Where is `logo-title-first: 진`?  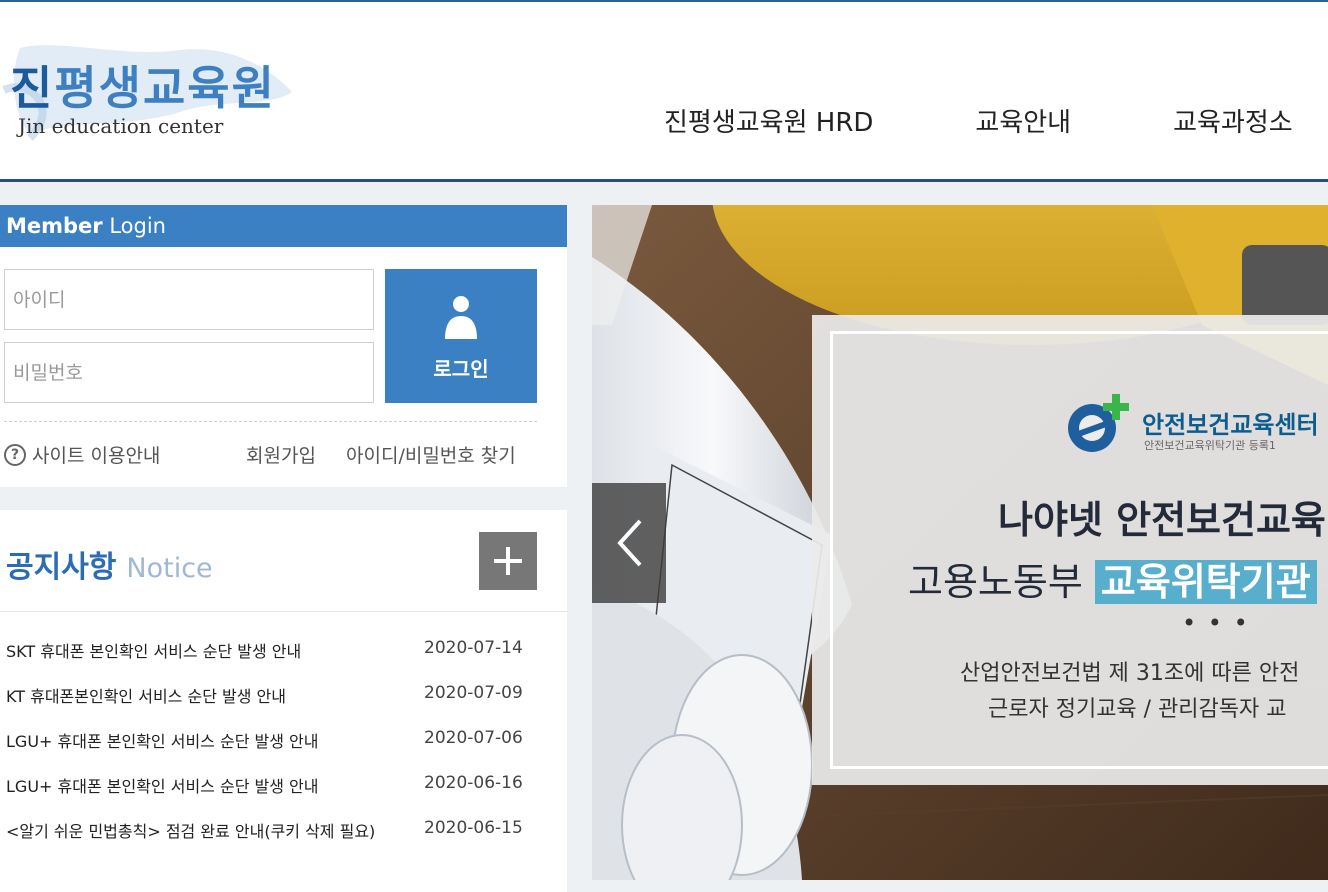
logo-title-first: 진 is located at coordinates (32, 88).